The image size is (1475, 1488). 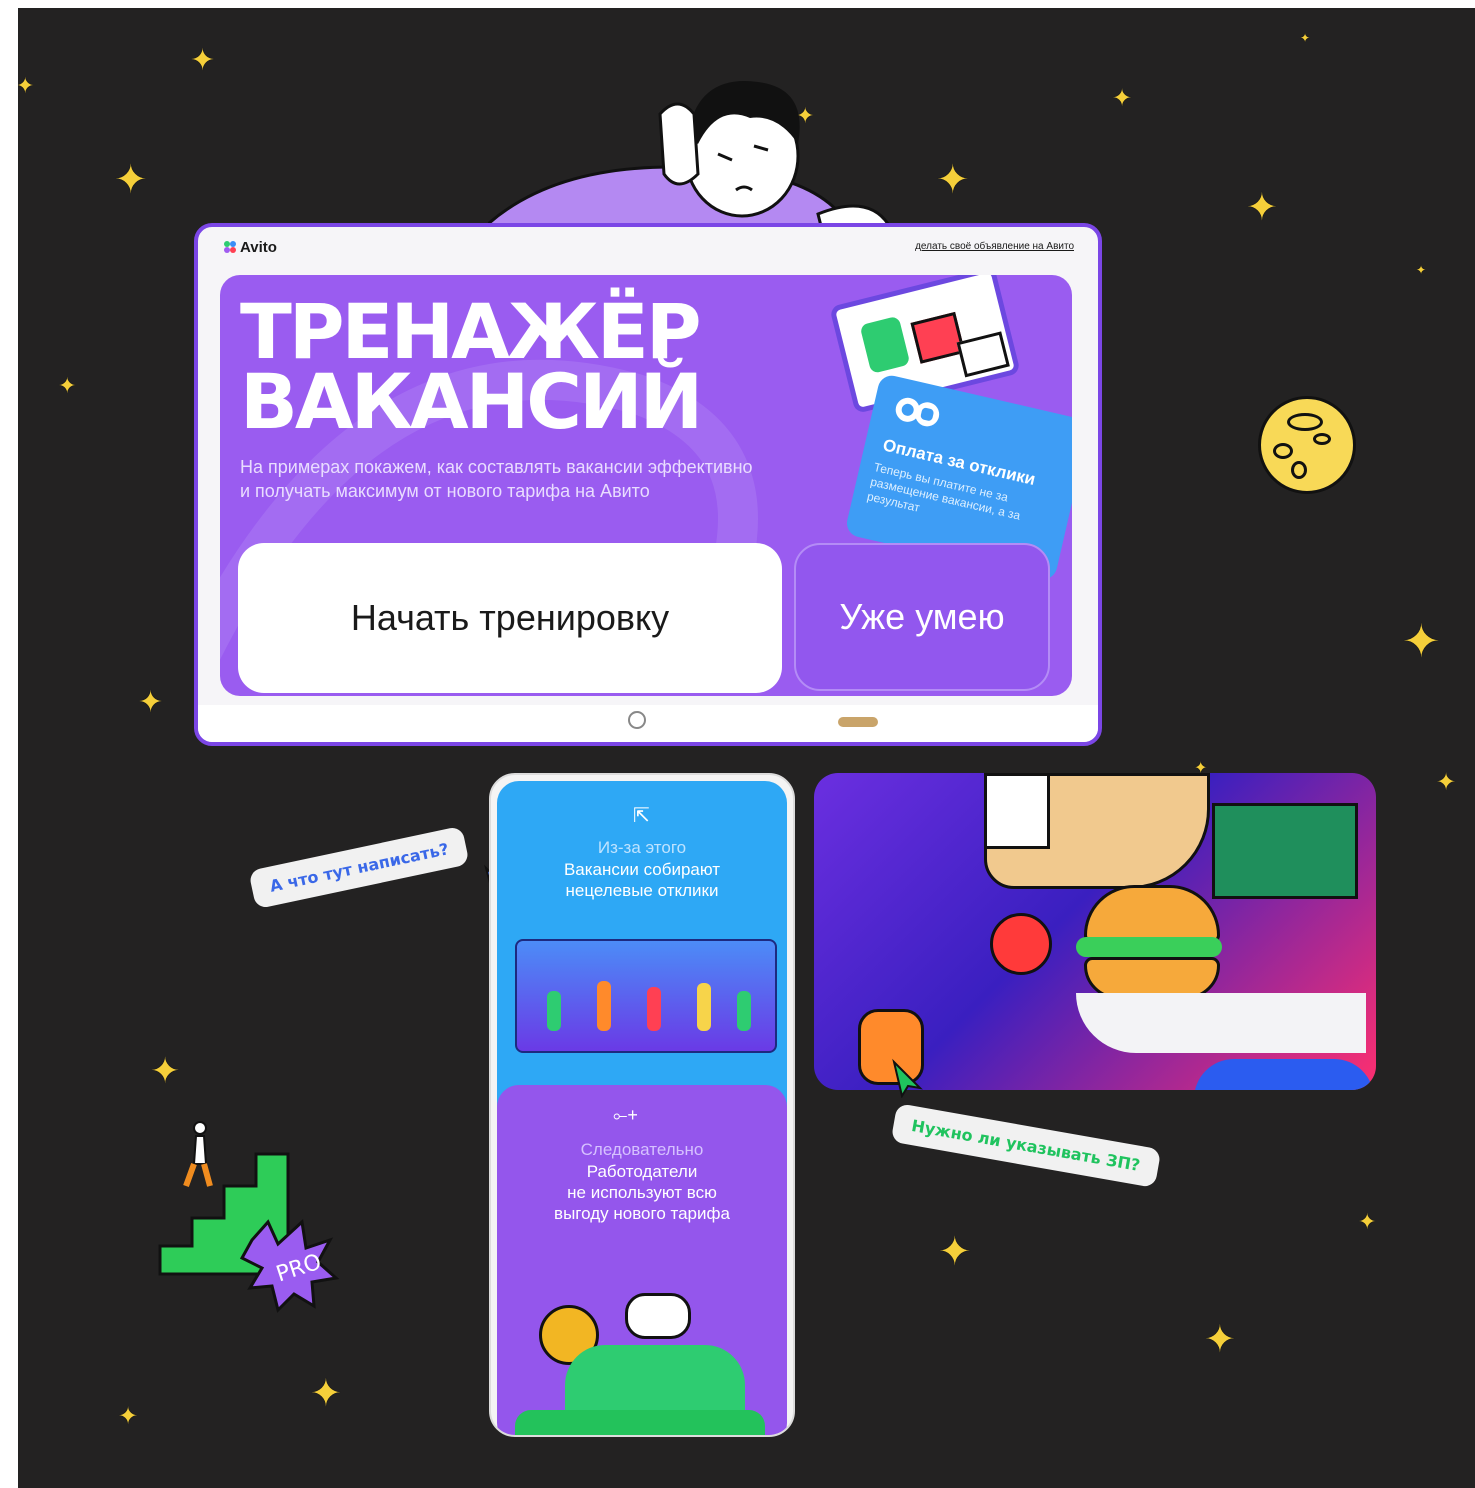 What do you see at coordinates (648, 723) in the screenshot?
I see `next-section-peek` at bounding box center [648, 723].